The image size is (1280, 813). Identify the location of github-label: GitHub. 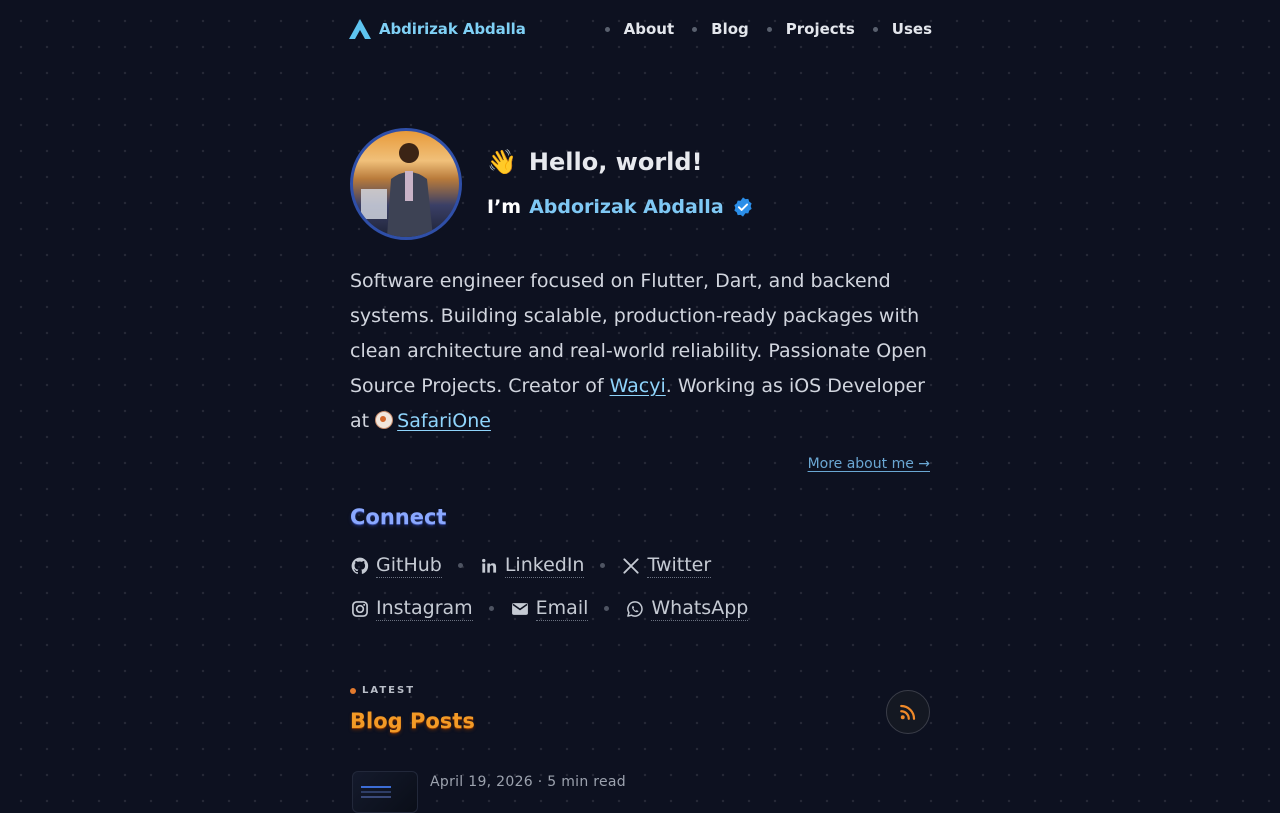
(409, 566).